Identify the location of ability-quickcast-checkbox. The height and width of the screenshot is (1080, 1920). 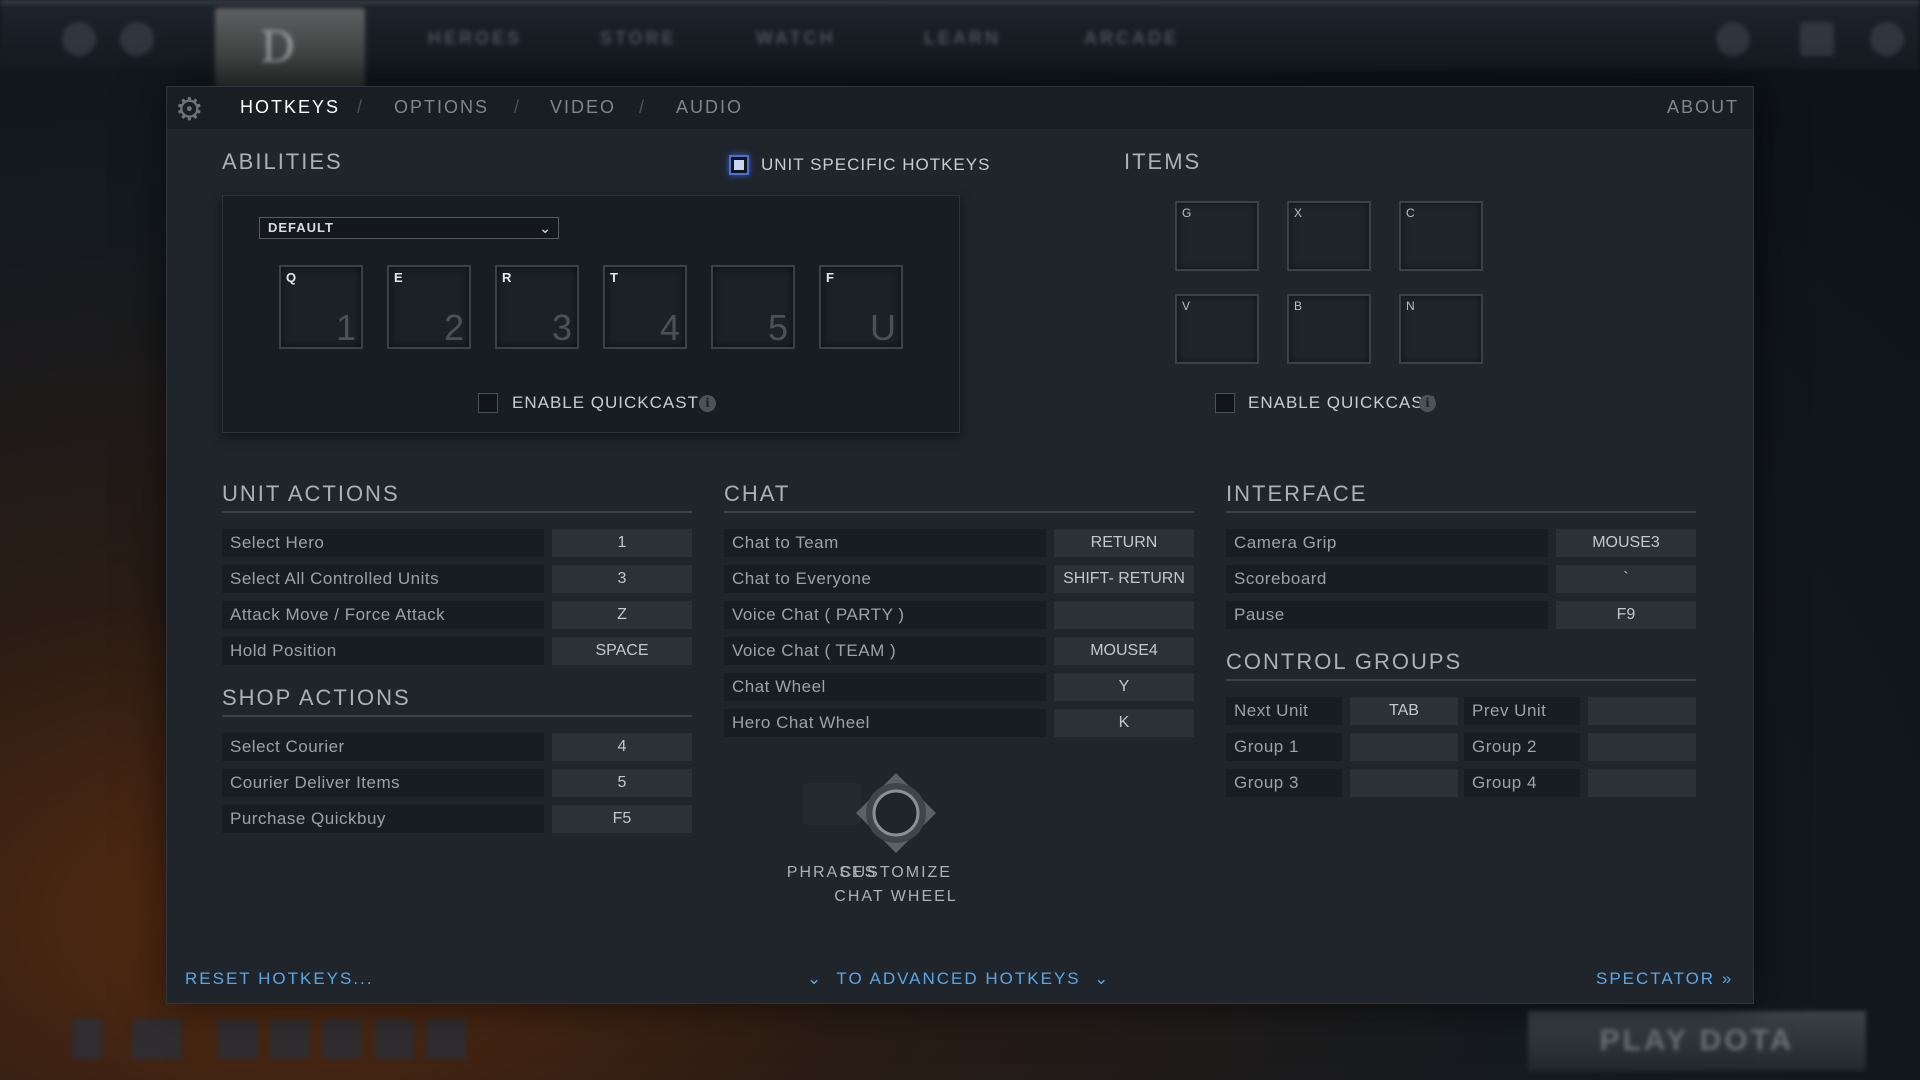
(488, 403).